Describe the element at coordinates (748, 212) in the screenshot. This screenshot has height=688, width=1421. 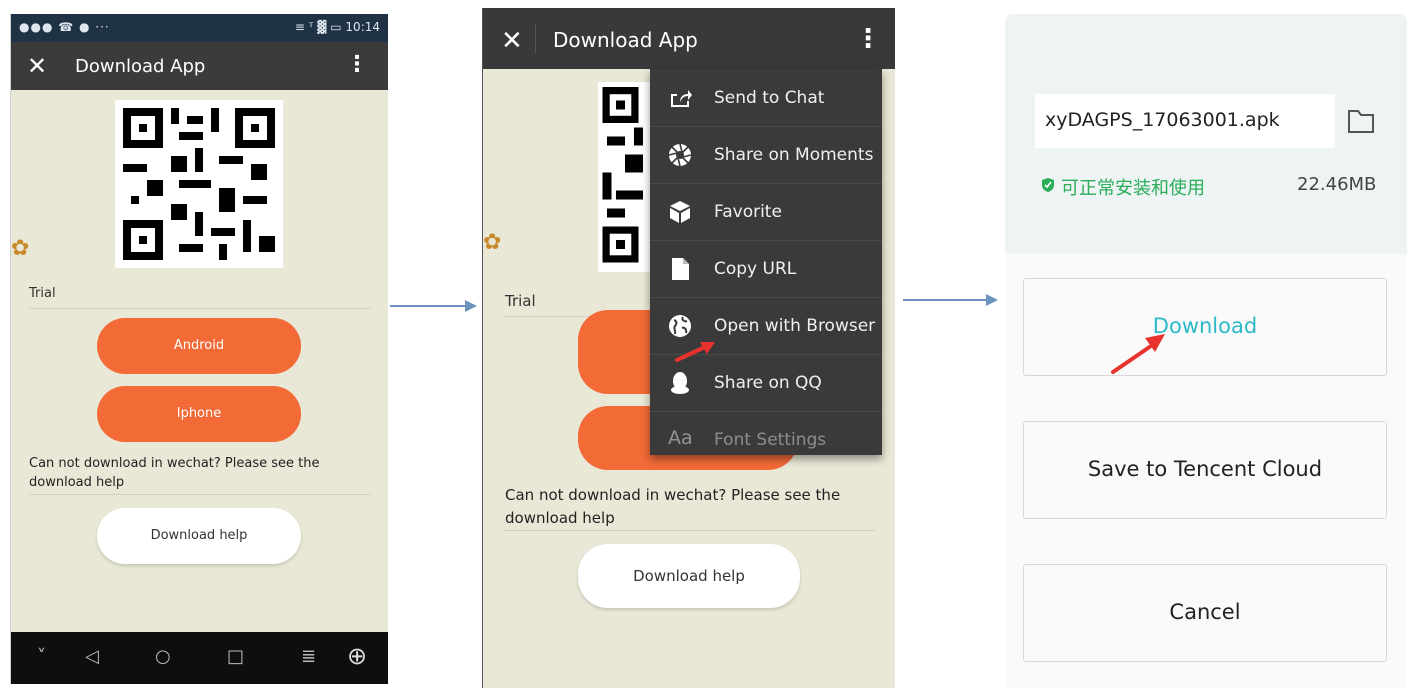
I see `menu-item-label: Favorite` at that location.